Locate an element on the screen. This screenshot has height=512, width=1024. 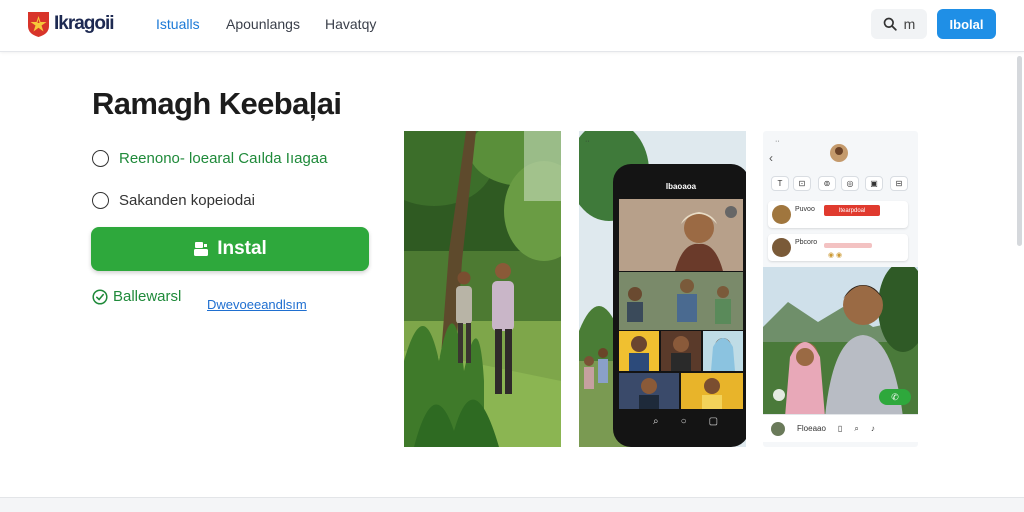
search-button: m is located at coordinates (899, 24).